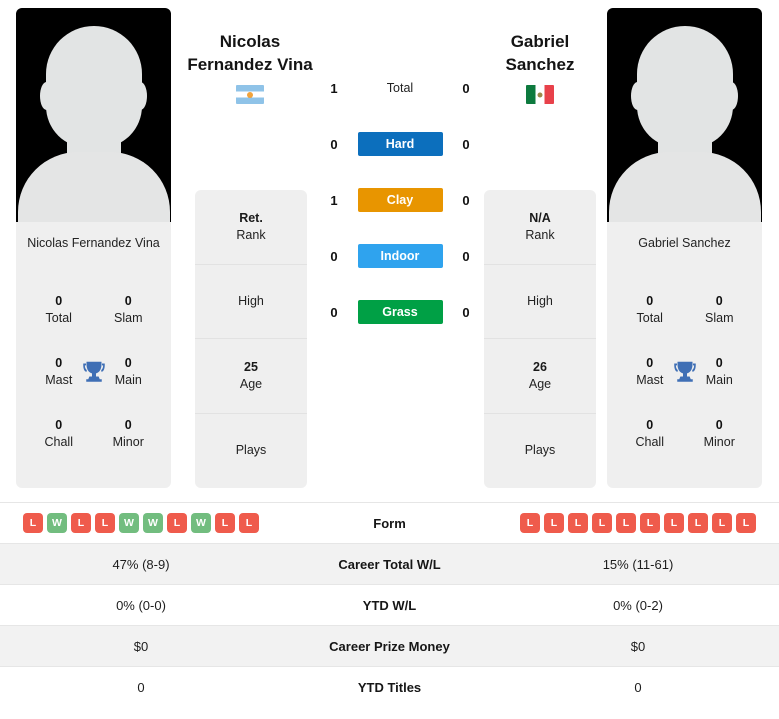 The width and height of the screenshot is (779, 719). Describe the element at coordinates (684, 115) in the screenshot. I see `player-avatar-right` at that location.